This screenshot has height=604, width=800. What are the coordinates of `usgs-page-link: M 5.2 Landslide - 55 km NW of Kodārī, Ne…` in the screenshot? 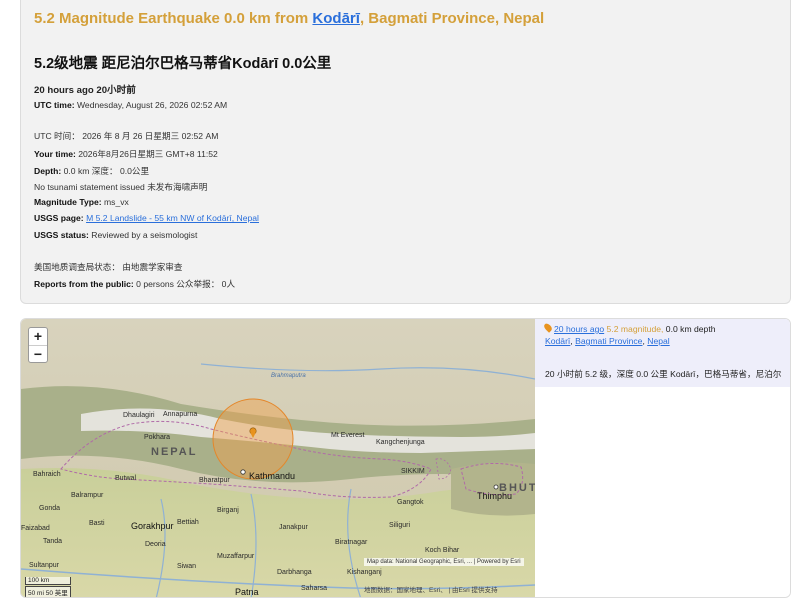 It's located at (172, 218).